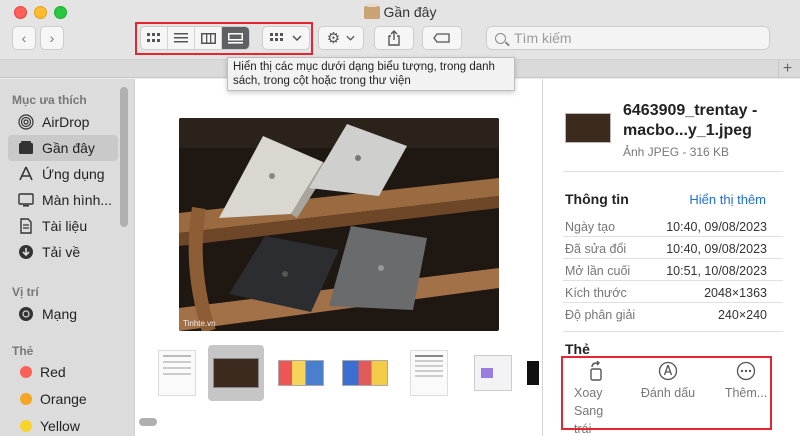 The image size is (800, 436). Describe the element at coordinates (26, 122) in the screenshot. I see `airdrop-icon` at that location.